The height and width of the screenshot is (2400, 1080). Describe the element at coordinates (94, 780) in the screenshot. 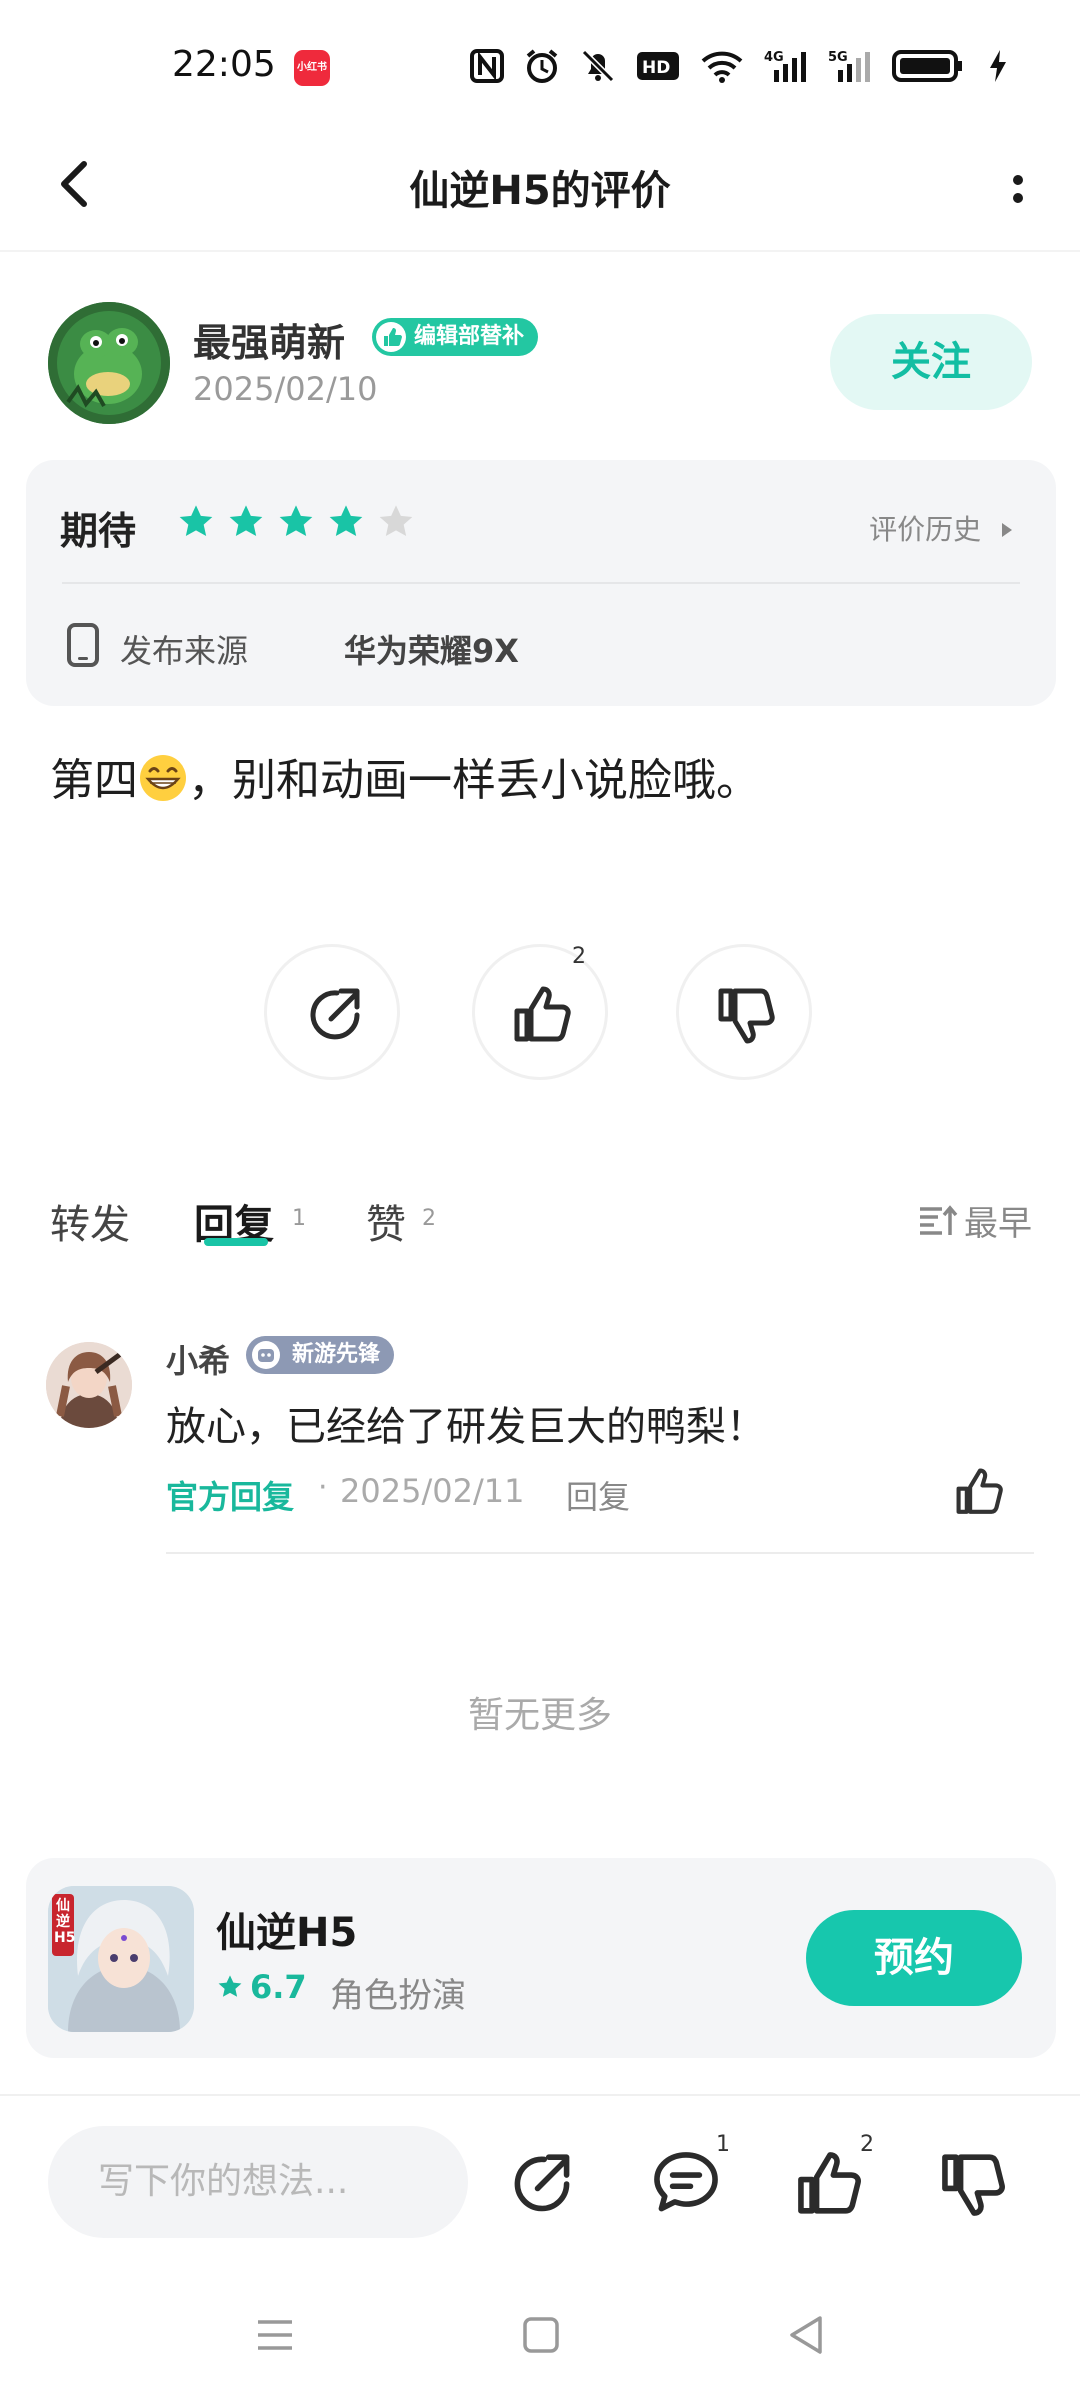

I see `review-text-part1: 第四` at that location.